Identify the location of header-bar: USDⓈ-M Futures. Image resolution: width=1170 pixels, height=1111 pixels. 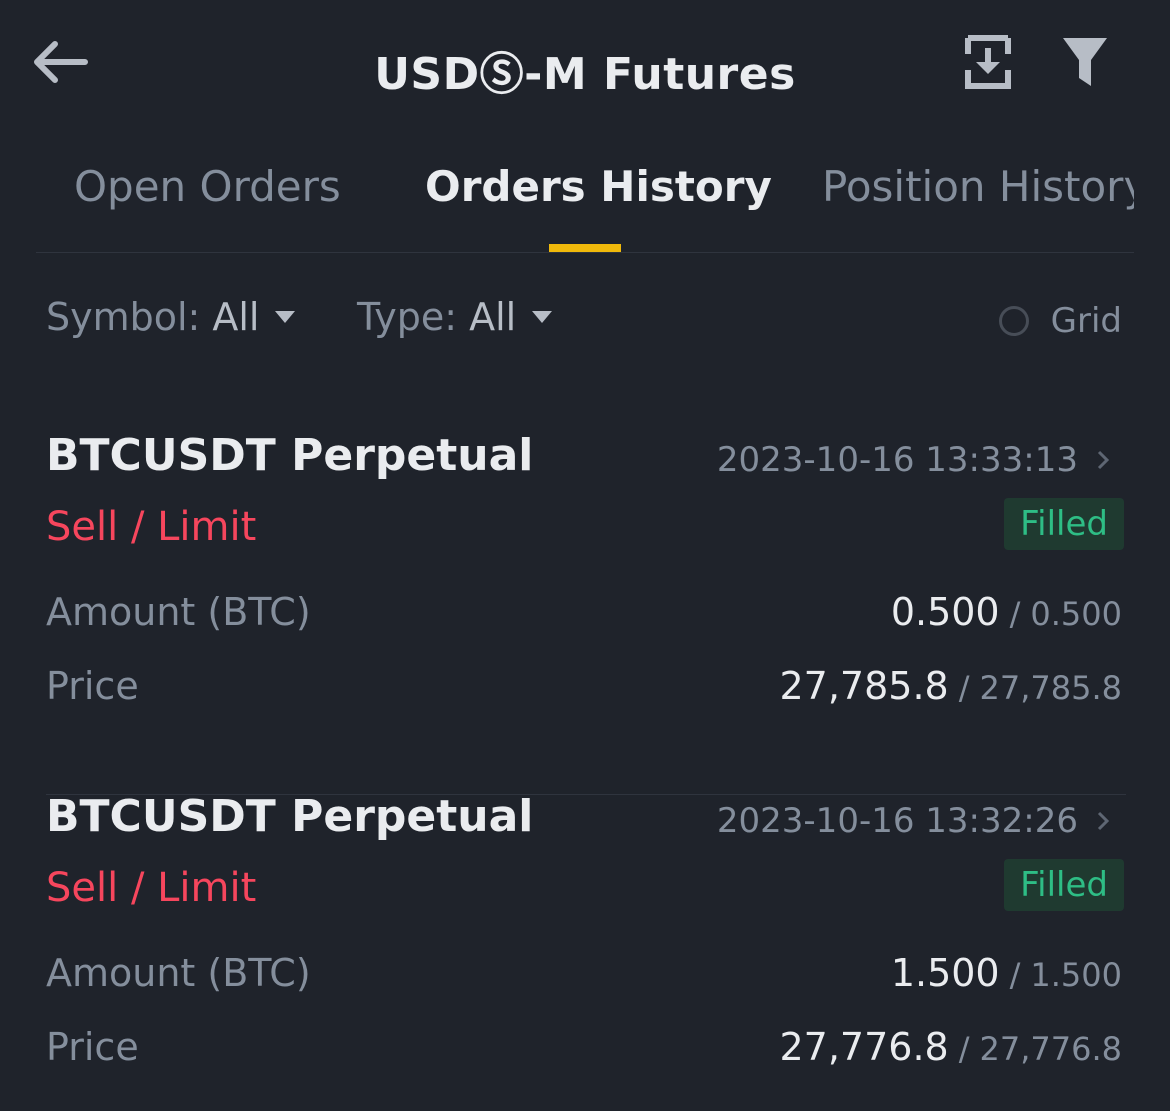
(585, 67).